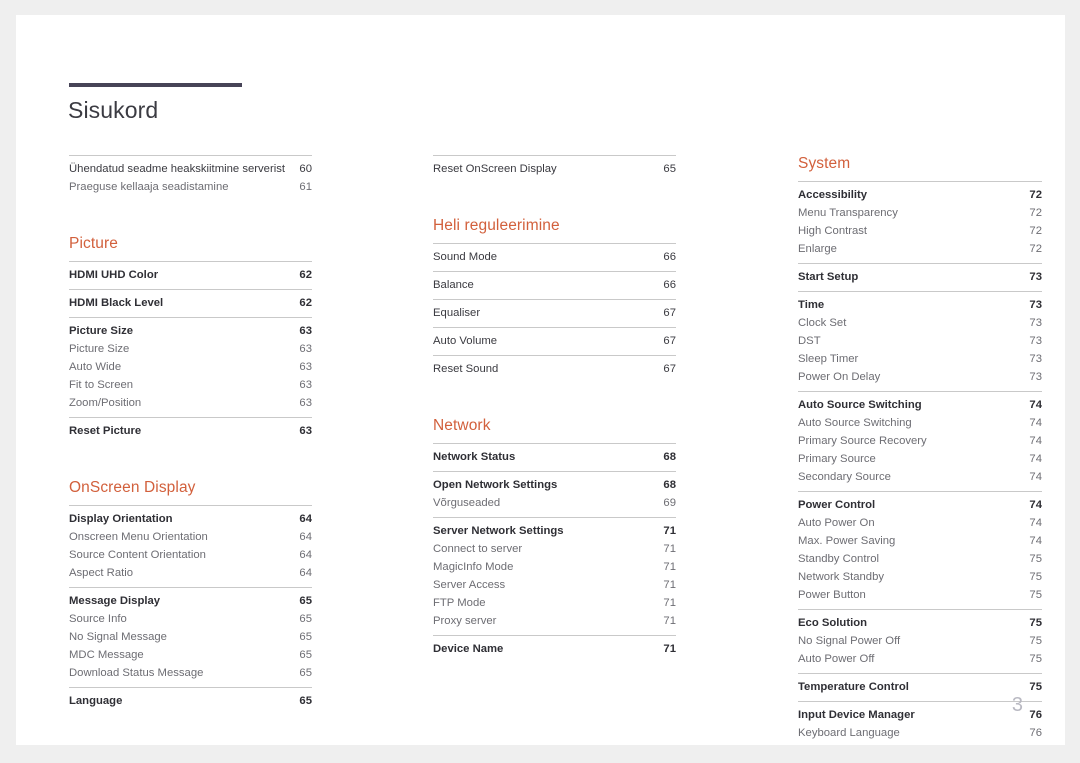 The width and height of the screenshot is (1080, 763). What do you see at coordinates (1035, 714) in the screenshot?
I see `toc-entry-page: 76` at bounding box center [1035, 714].